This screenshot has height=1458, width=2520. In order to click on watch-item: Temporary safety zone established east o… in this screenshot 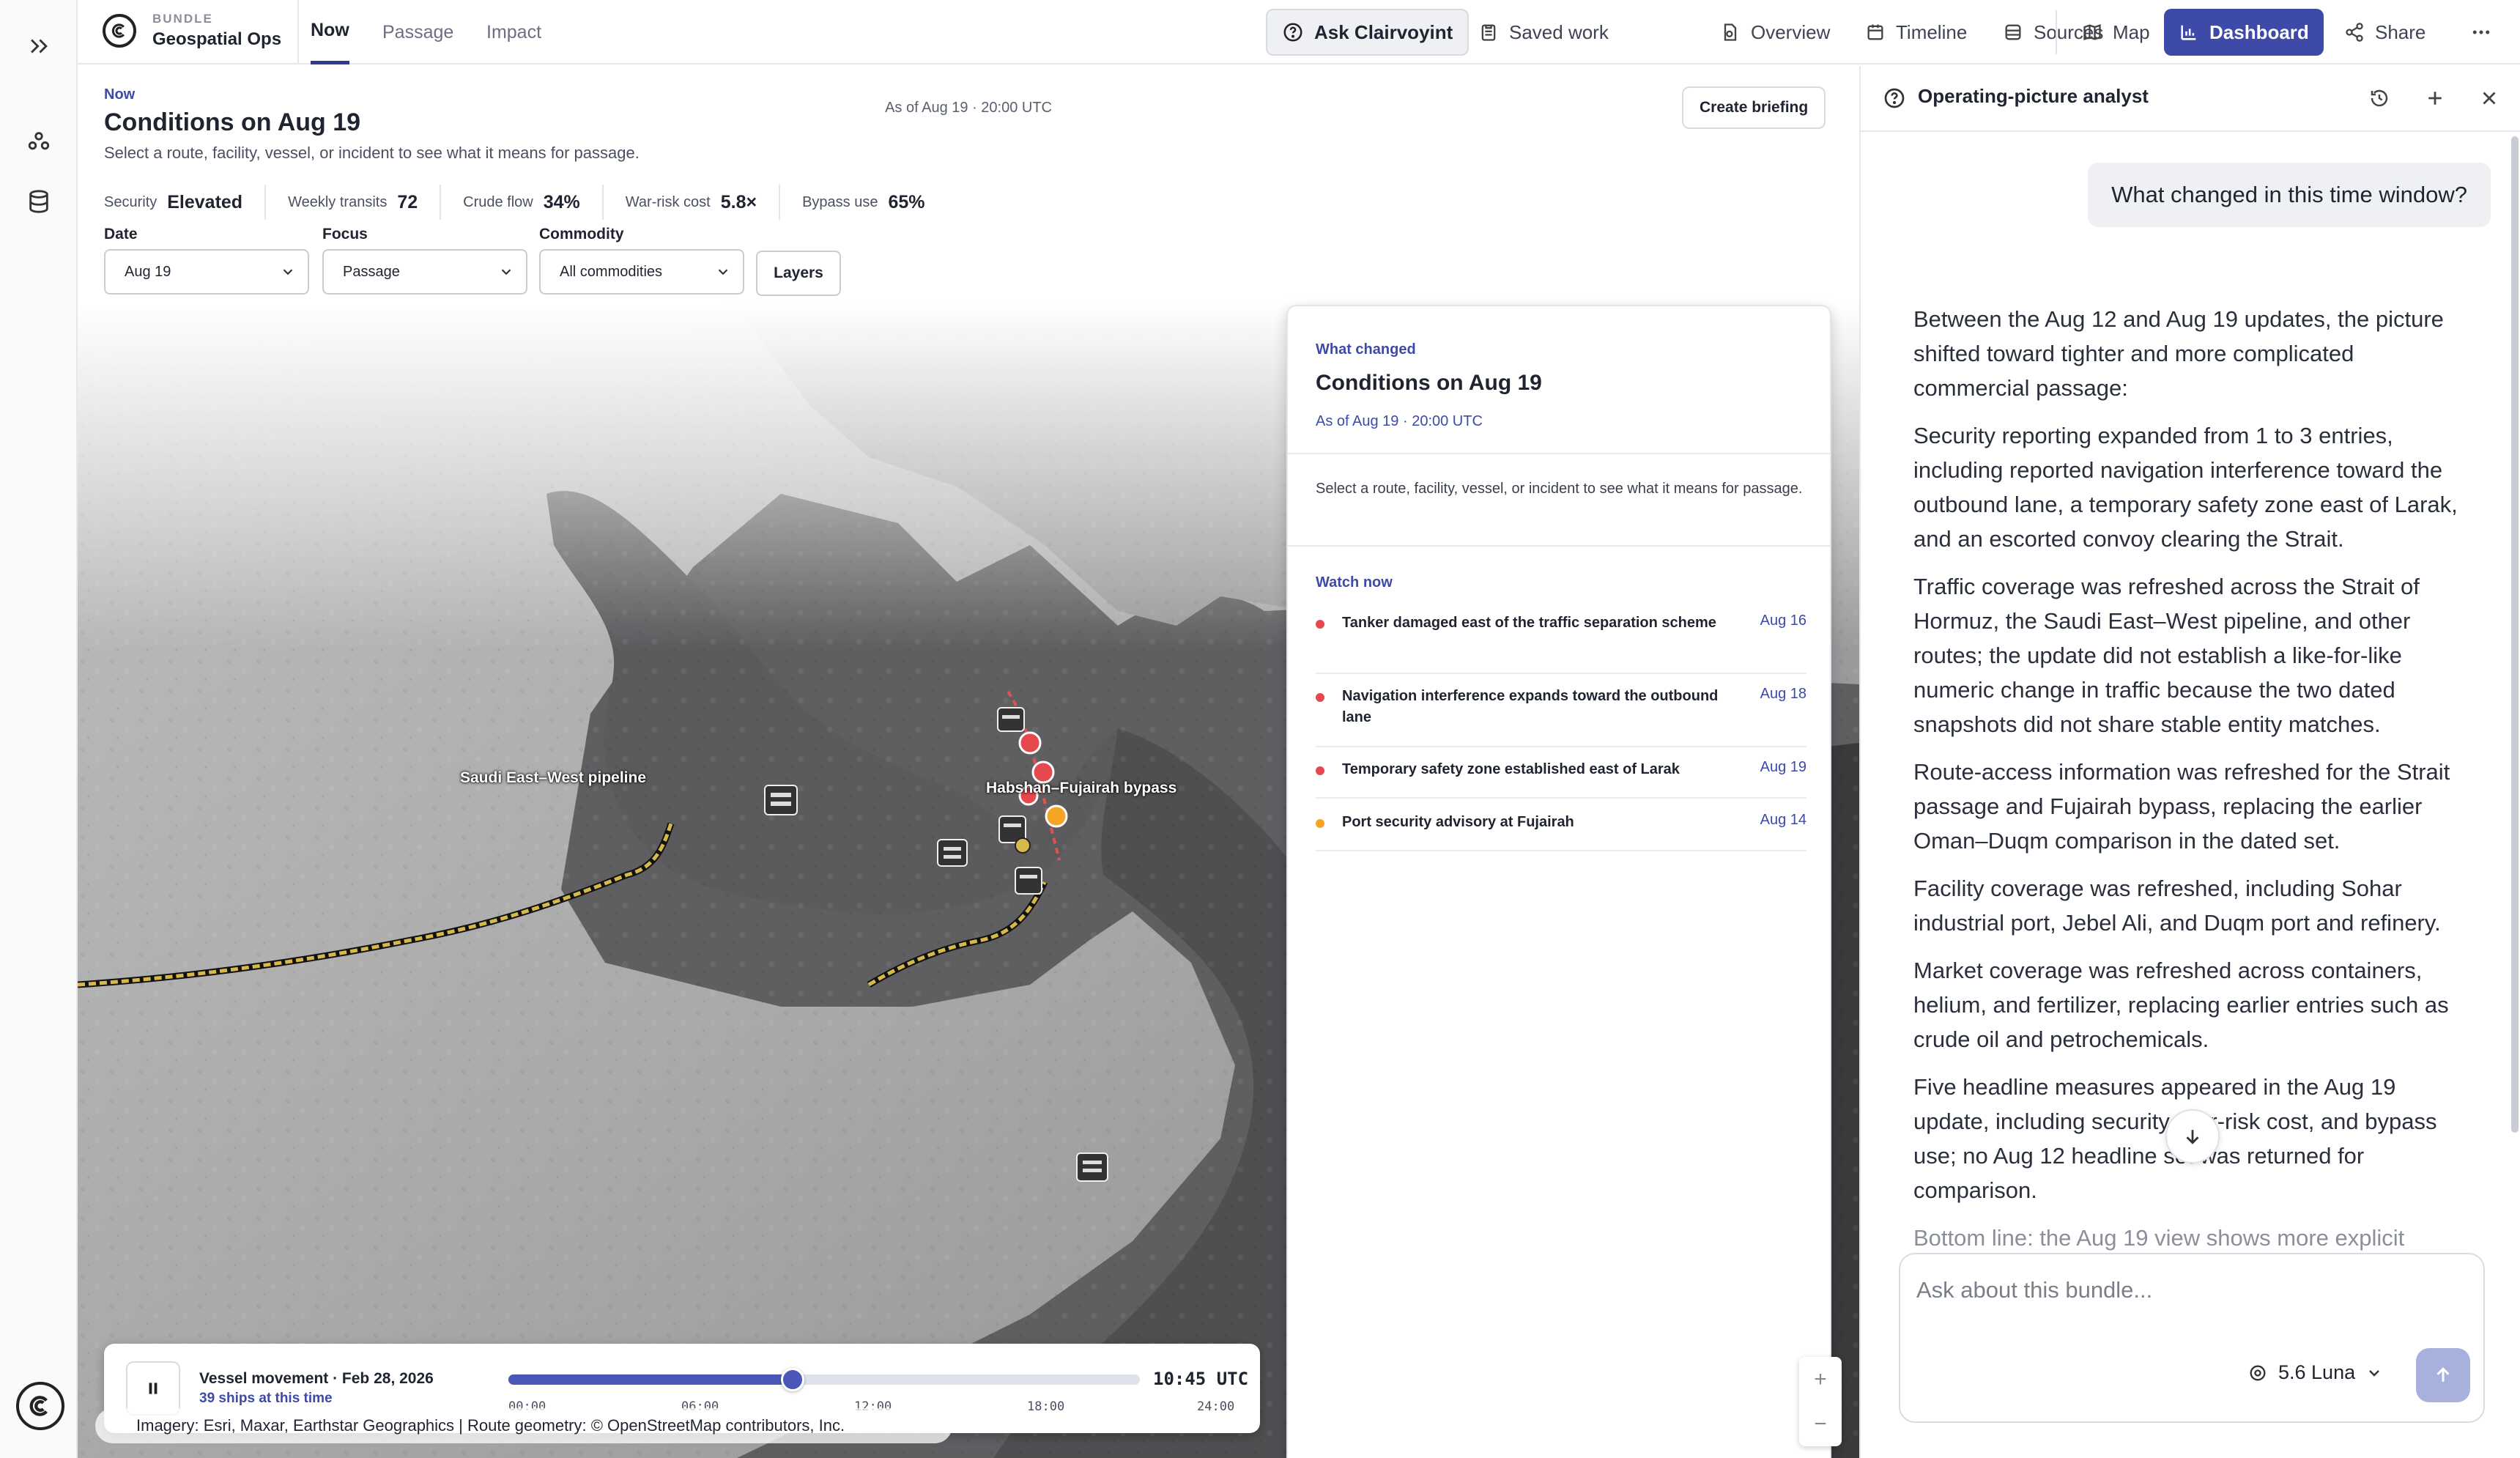, I will do `click(1561, 779)`.